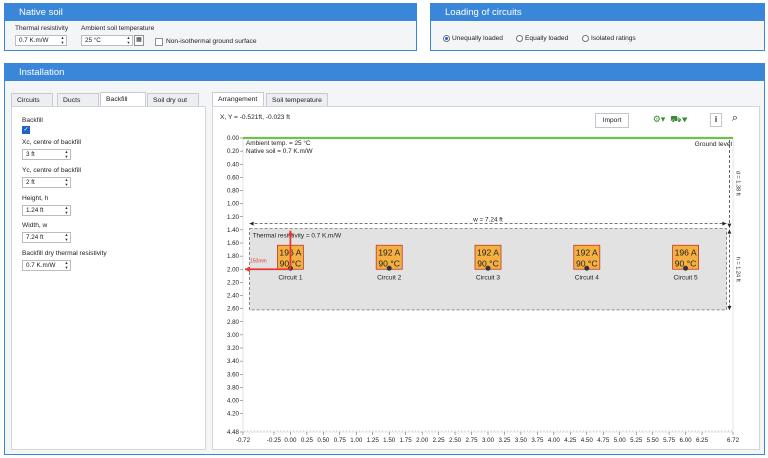 Image resolution: width=768 pixels, height=458 pixels. Describe the element at coordinates (233, 204) in the screenshot. I see `y-tick-label: 1.00` at that location.